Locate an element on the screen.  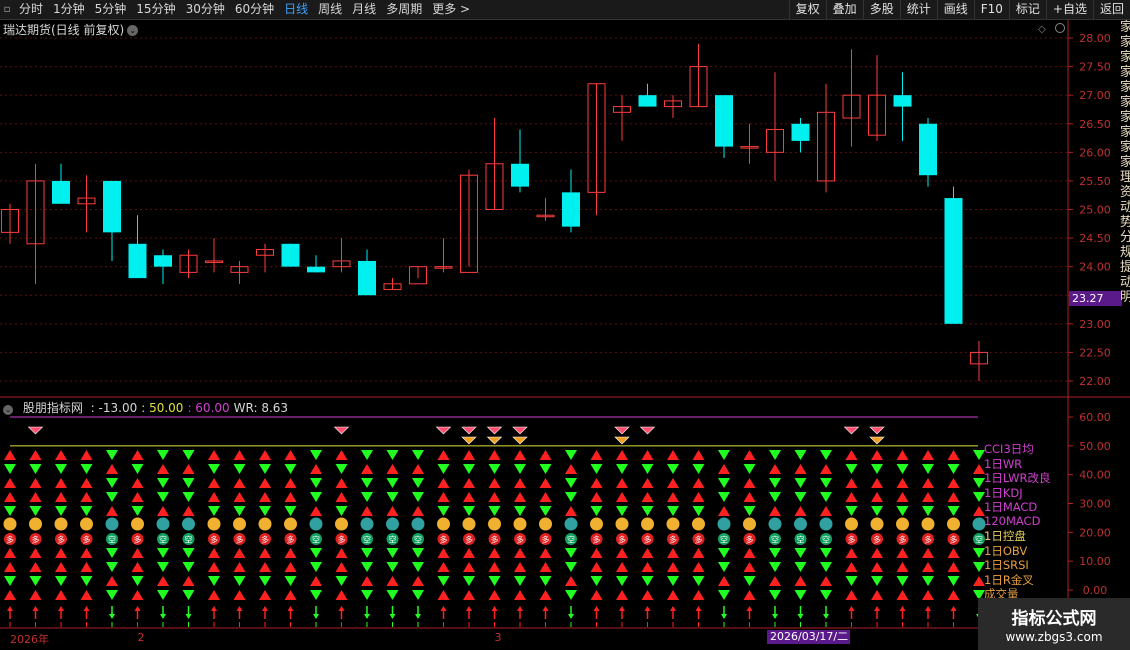
chevron-down-icon: ⌄ is located at coordinates (8, 410).